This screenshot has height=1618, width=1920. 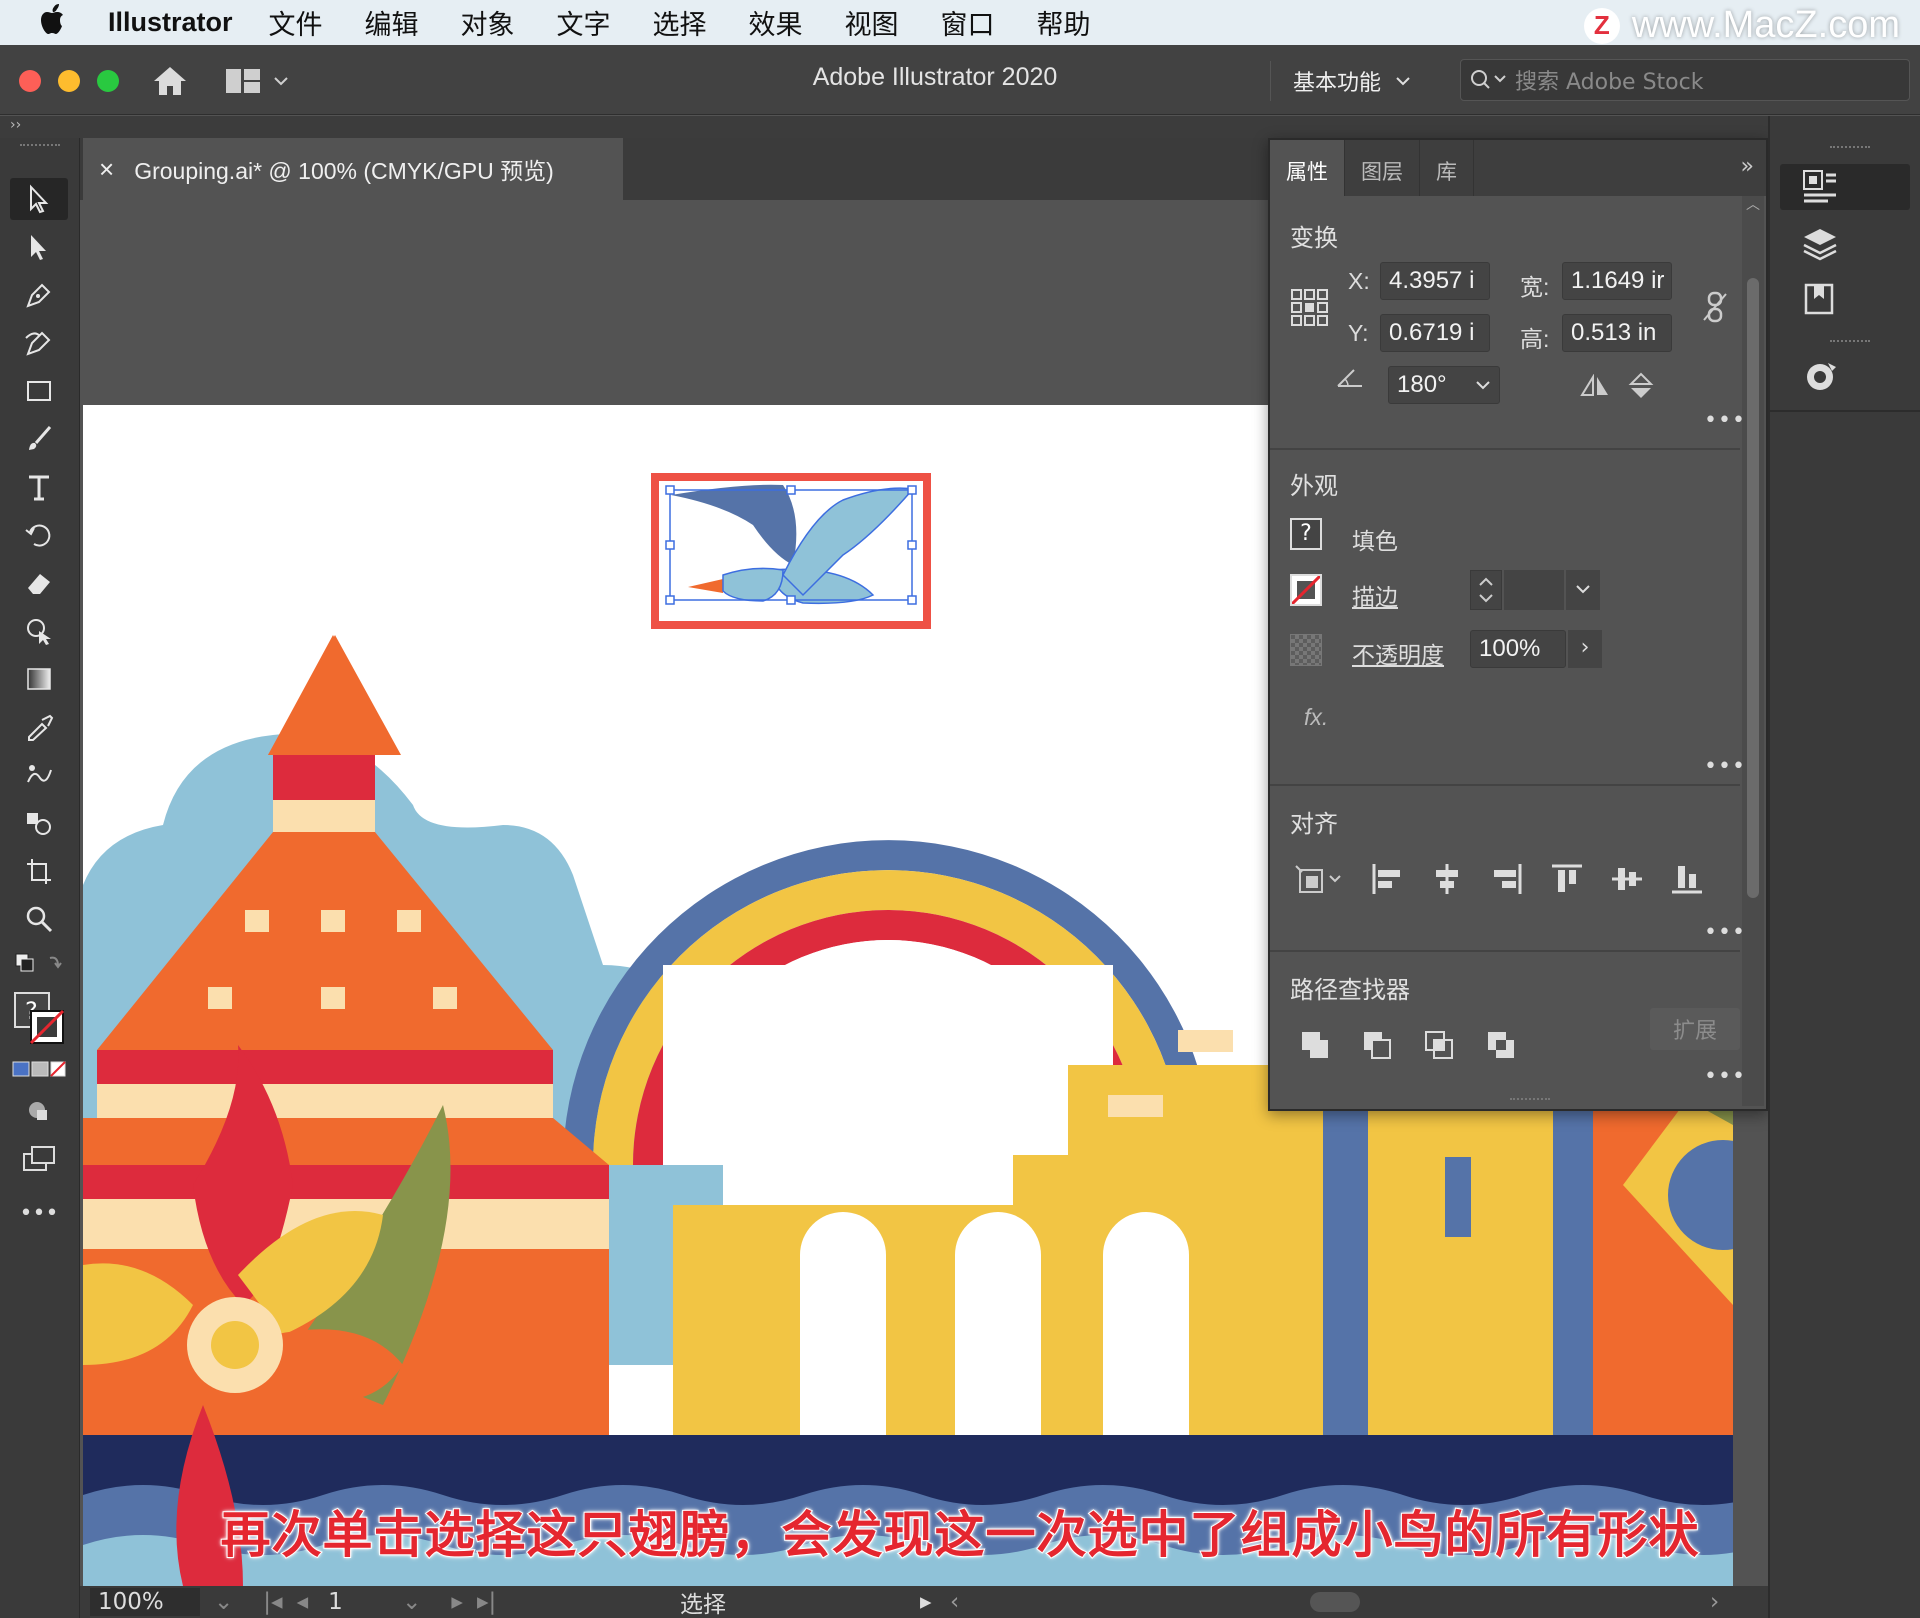 What do you see at coordinates (1306, 590) in the screenshot?
I see `stroke-swatch` at bounding box center [1306, 590].